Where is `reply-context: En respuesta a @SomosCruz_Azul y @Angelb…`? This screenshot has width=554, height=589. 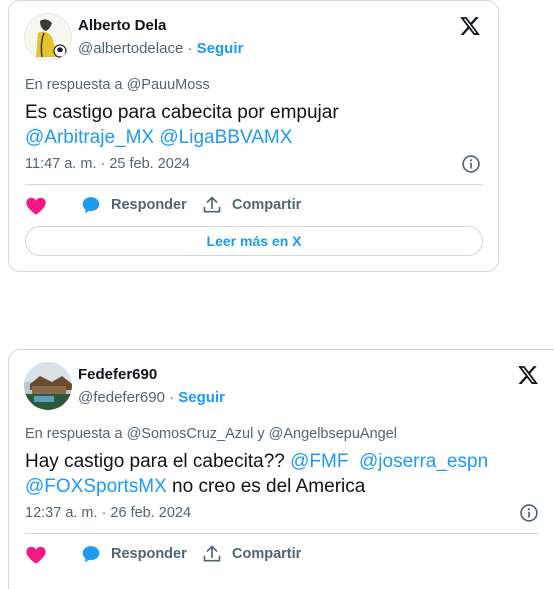
reply-context: En respuesta a @SomosCruz_Azul y @Angelb… is located at coordinates (211, 434).